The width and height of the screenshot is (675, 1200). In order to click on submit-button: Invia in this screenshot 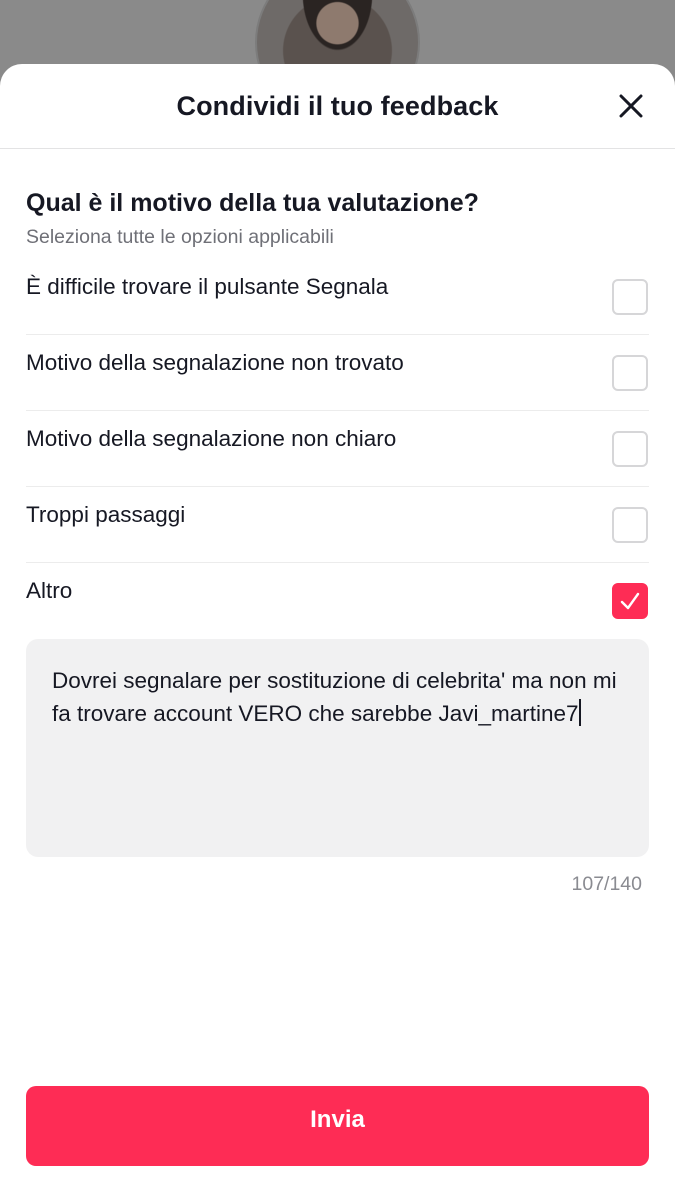, I will do `click(337, 1126)`.